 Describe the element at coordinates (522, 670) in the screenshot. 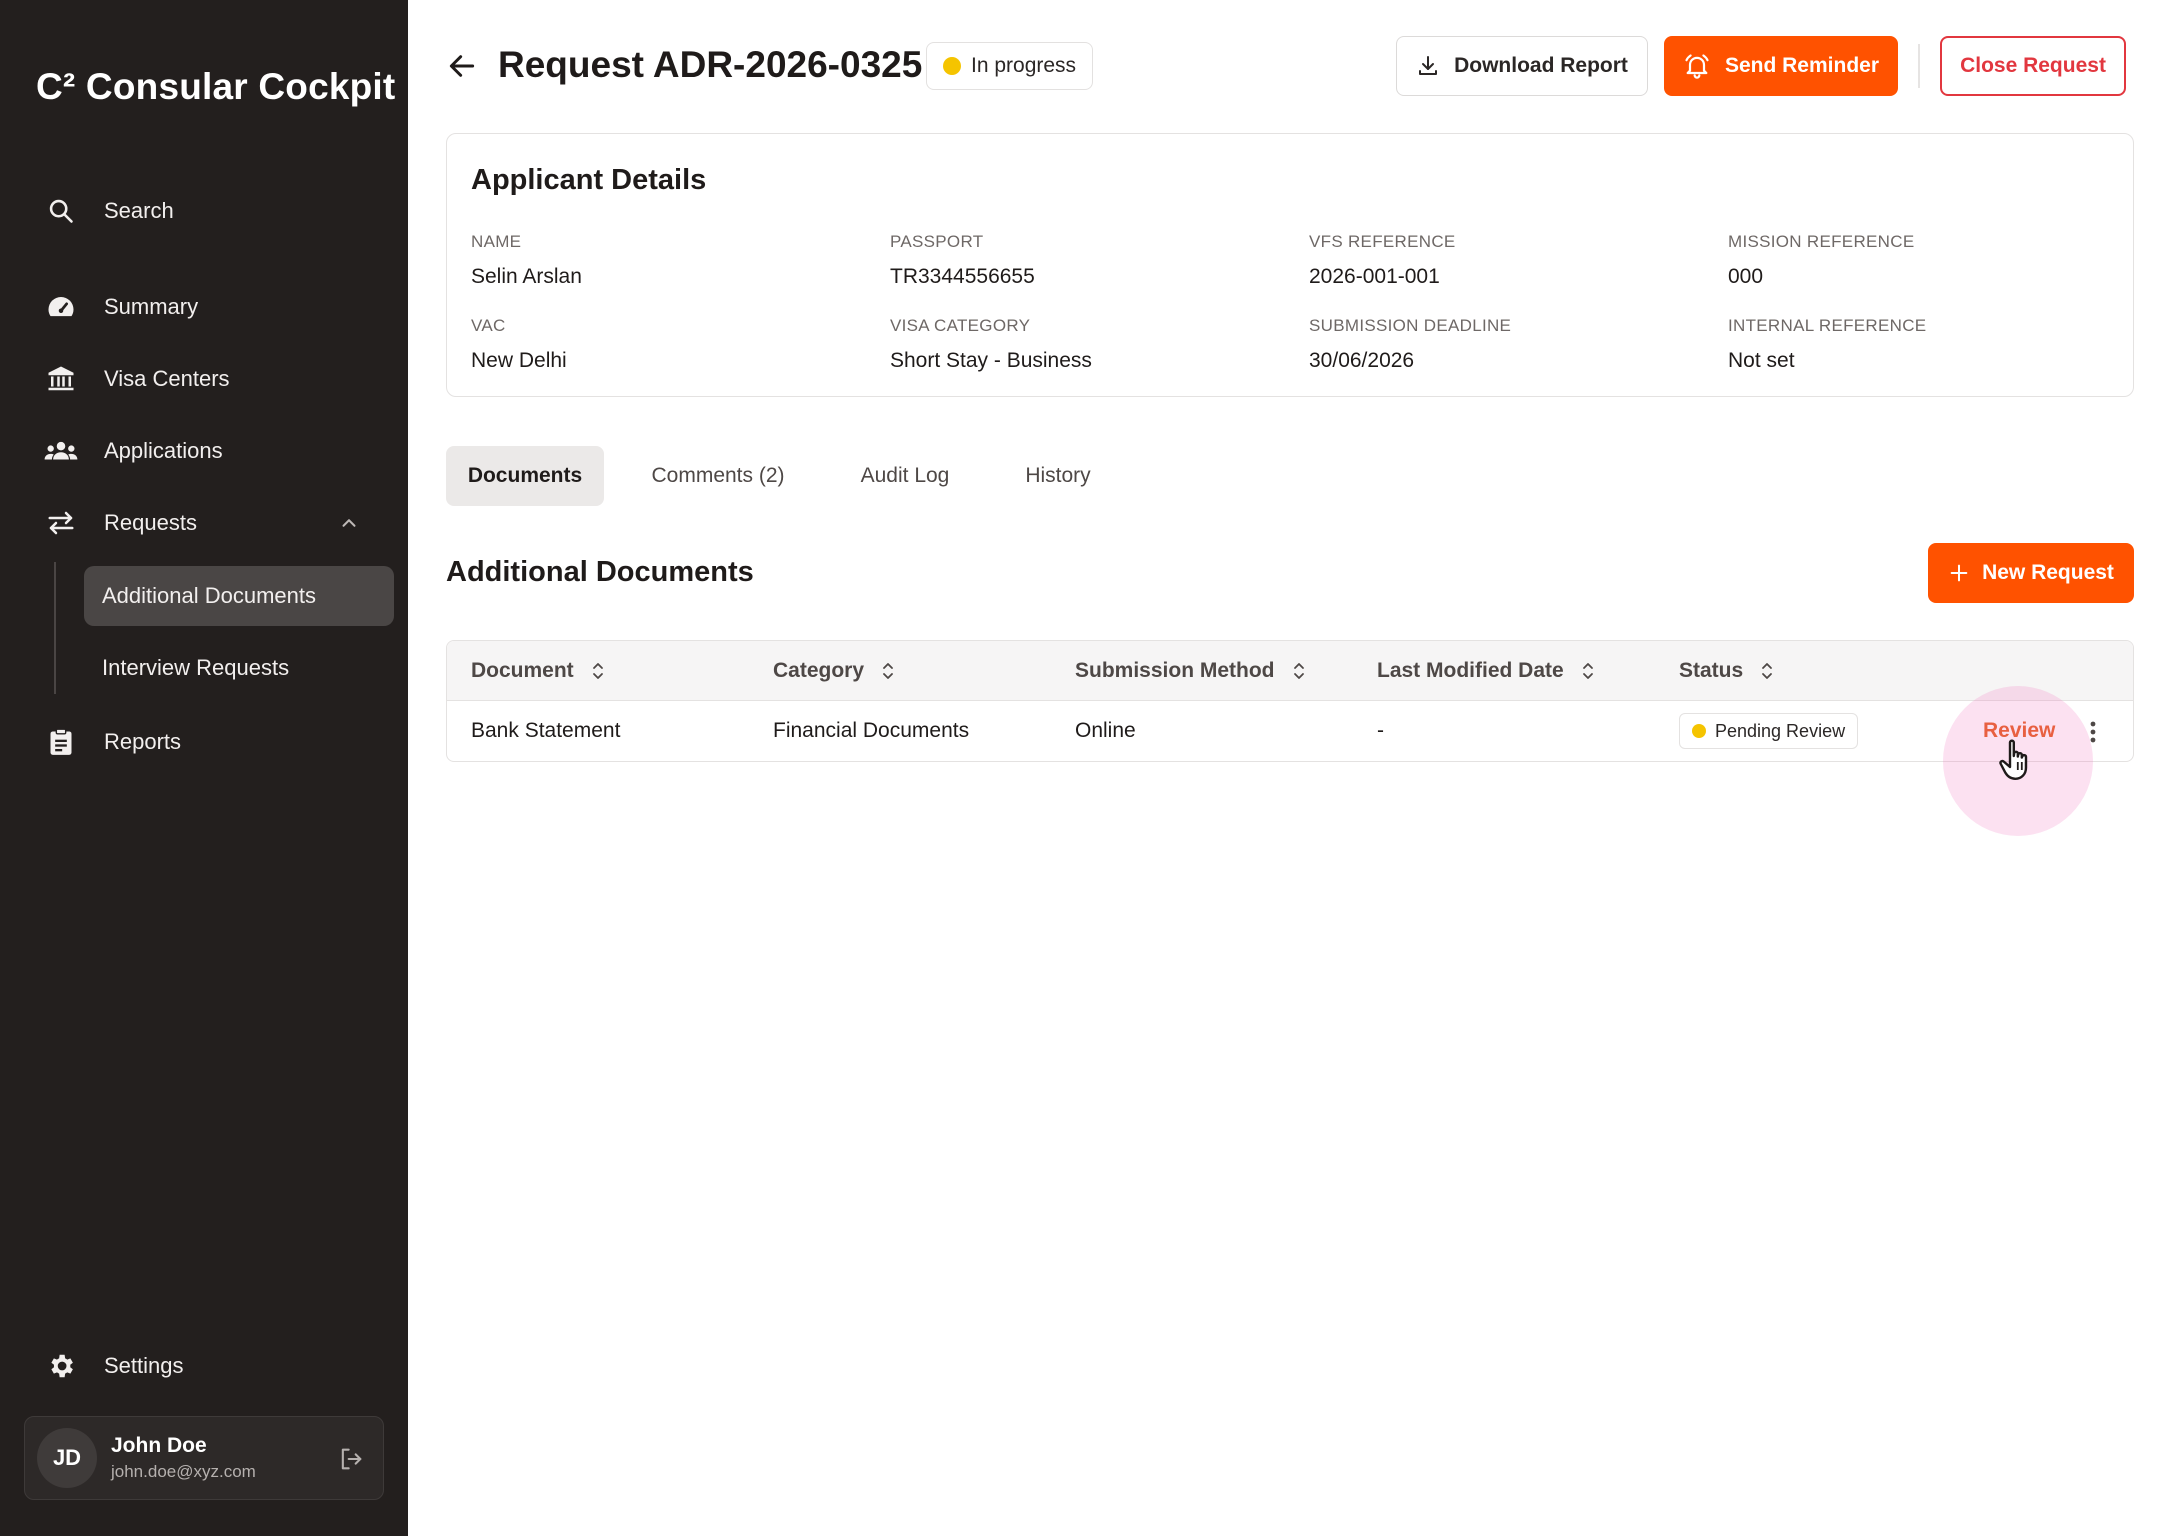

I see `column-label: Document` at that location.